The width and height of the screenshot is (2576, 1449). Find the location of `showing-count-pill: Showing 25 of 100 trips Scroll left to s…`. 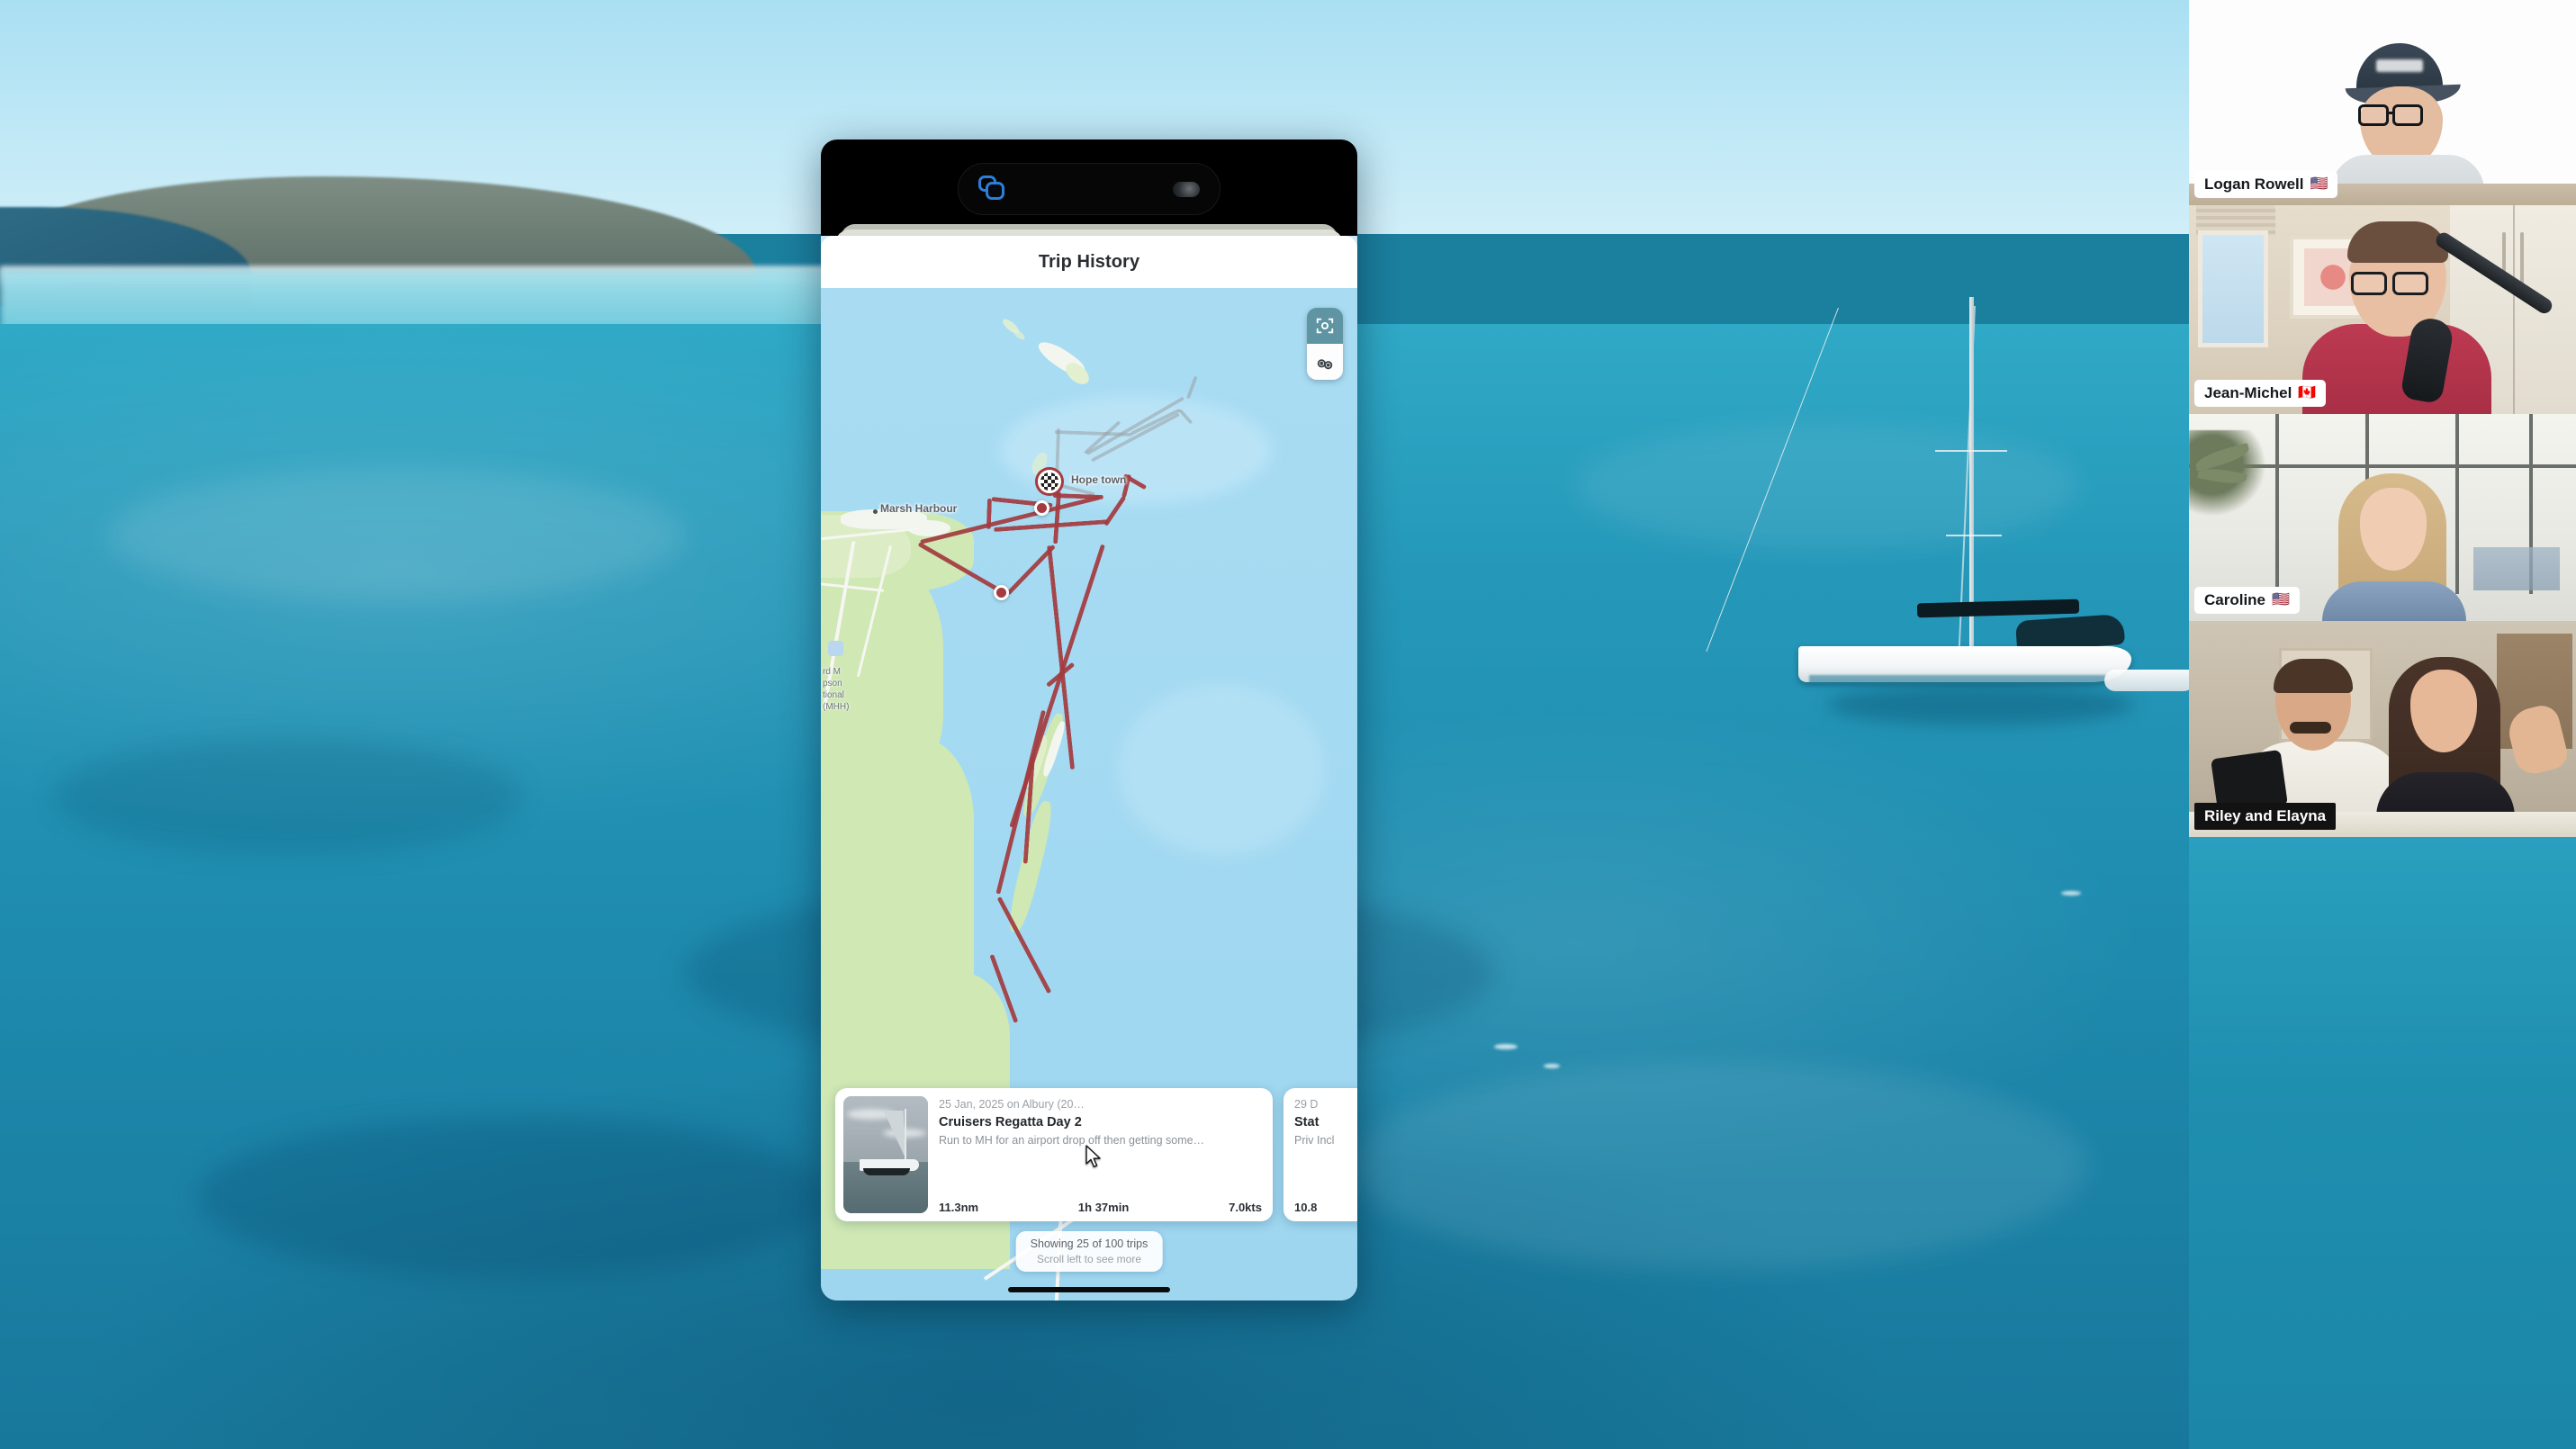

showing-count-pill: Showing 25 of 100 trips Scroll left to s… is located at coordinates (1089, 1252).